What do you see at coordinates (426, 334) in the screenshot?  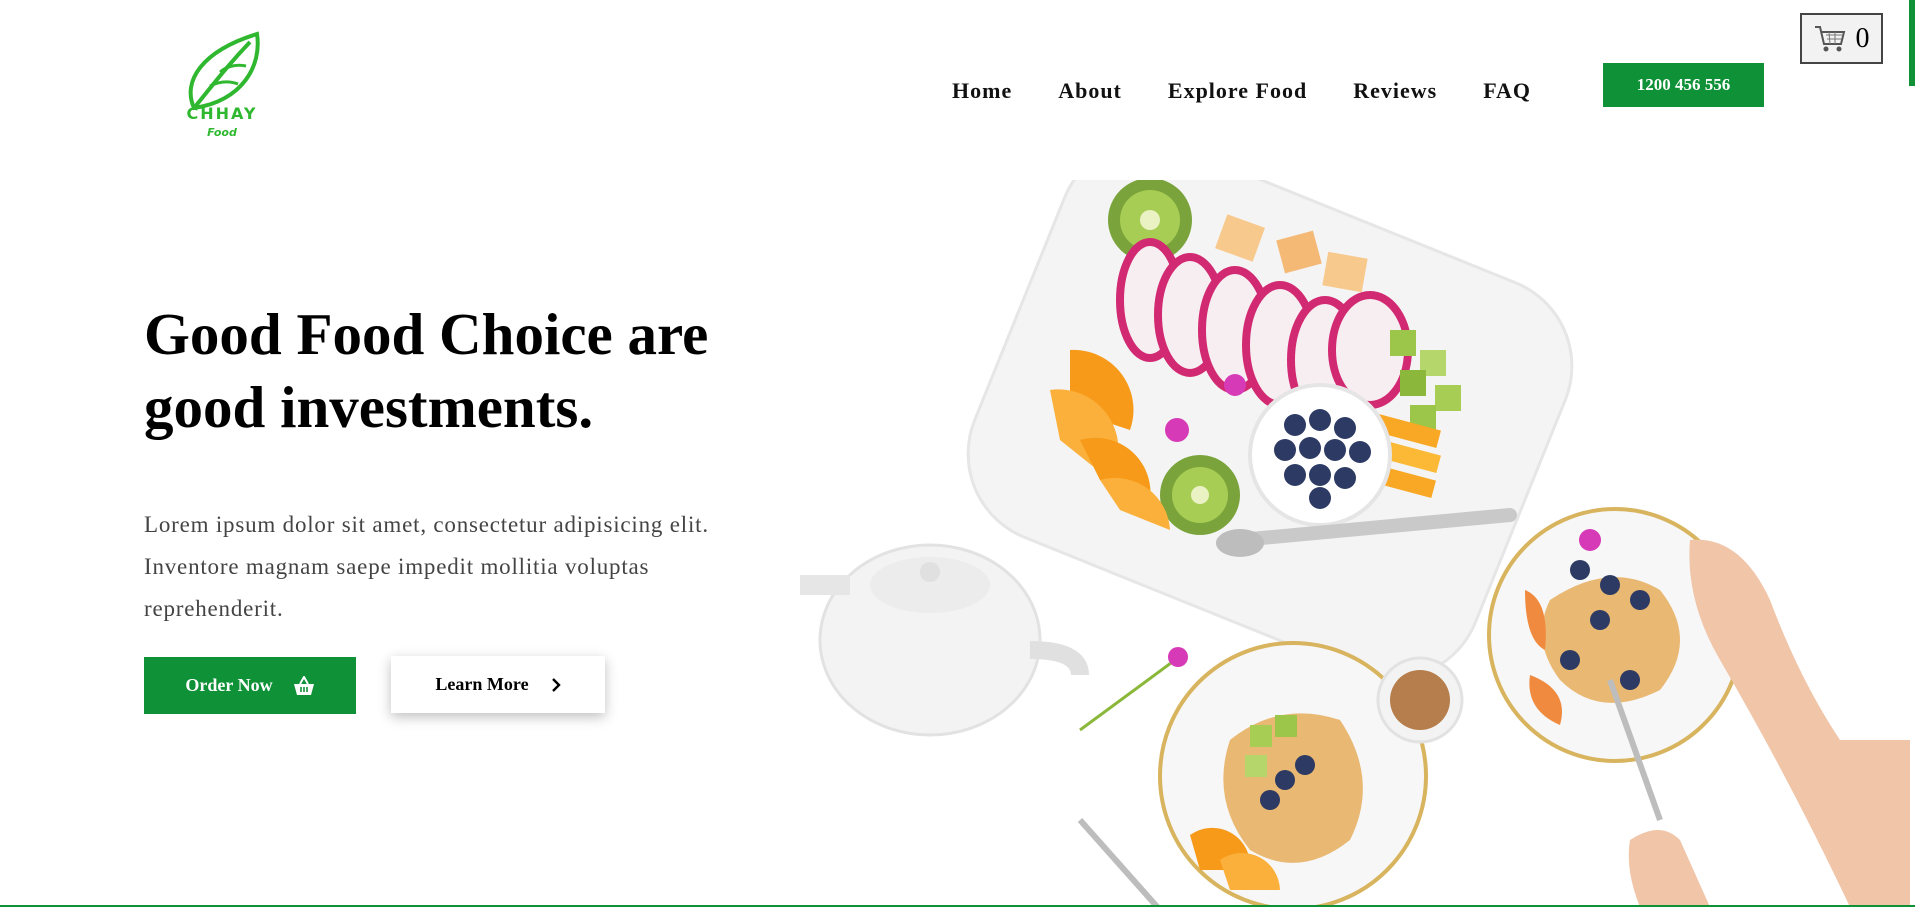 I see `hero-title-line-1: Good Food Choice are` at bounding box center [426, 334].